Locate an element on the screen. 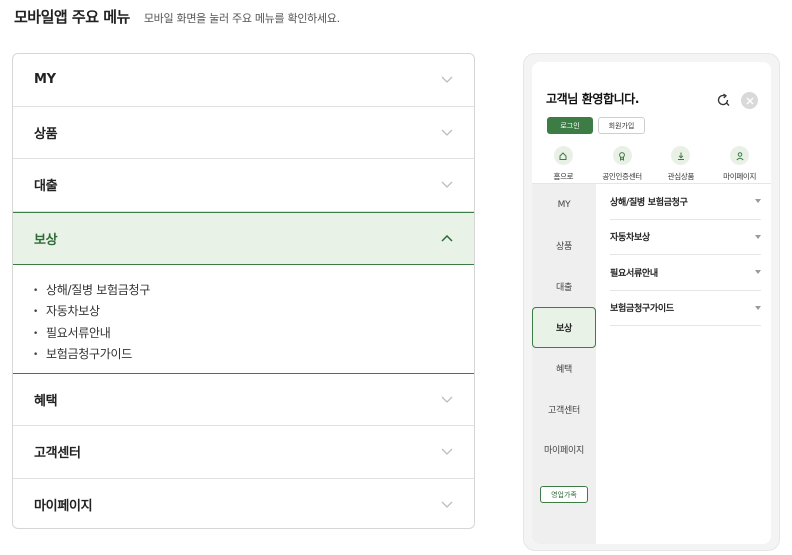  quick-link-certificate: 공인인증센터 is located at coordinates (622, 164).